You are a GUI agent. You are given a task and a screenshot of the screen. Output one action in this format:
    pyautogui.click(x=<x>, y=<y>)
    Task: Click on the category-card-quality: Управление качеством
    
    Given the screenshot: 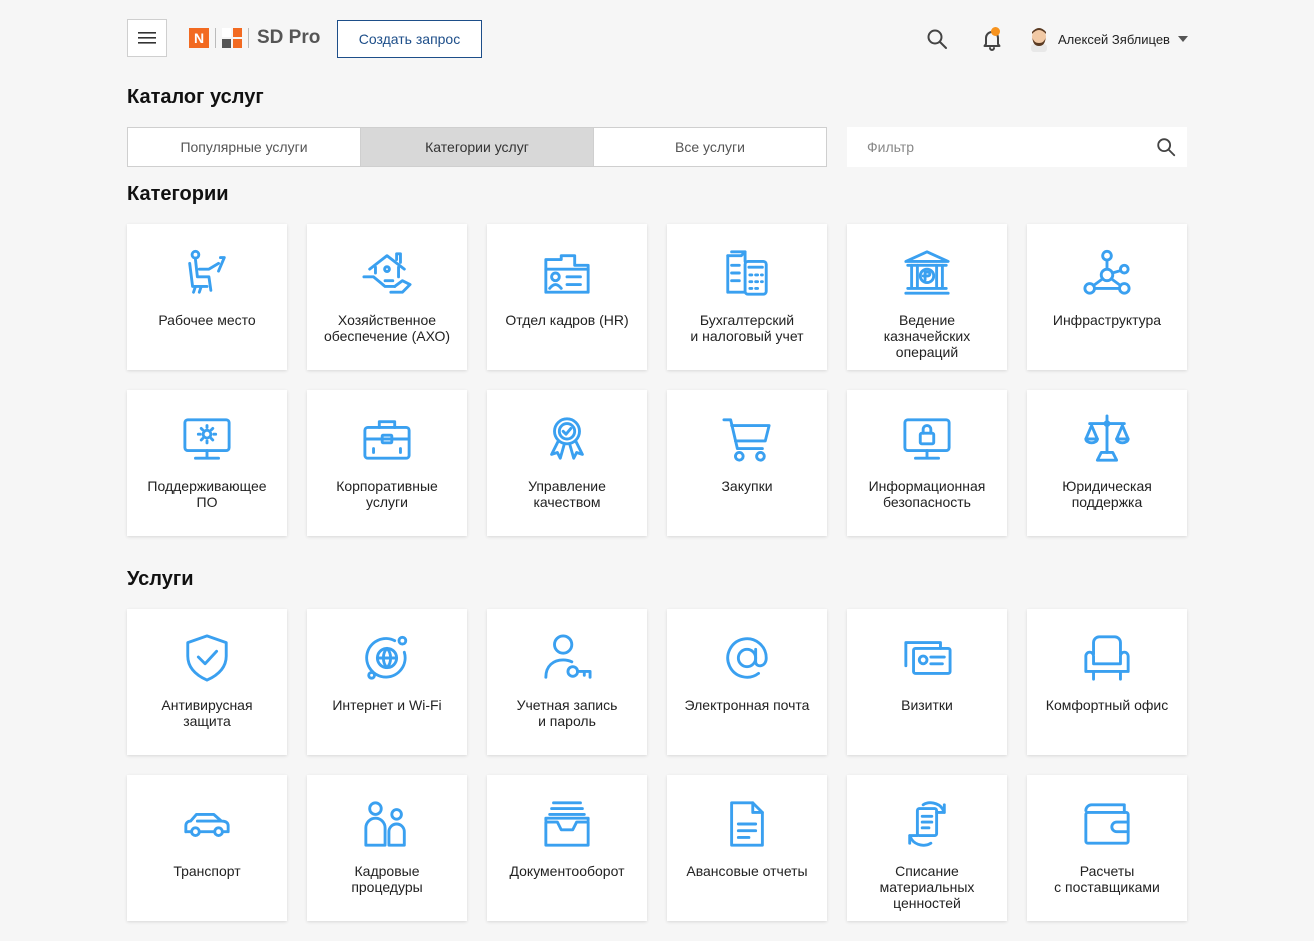 What is the action you would take?
    pyautogui.click(x=567, y=463)
    